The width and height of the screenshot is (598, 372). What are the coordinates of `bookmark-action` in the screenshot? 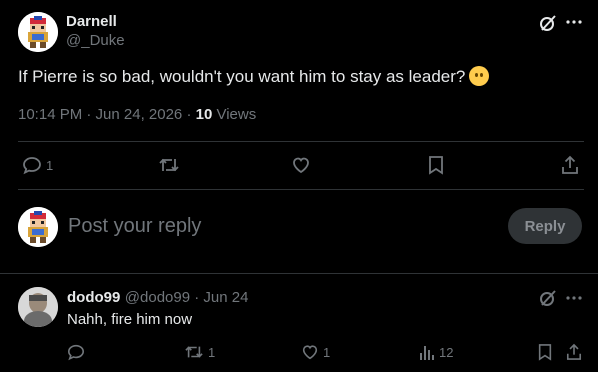 It's located at (436, 165).